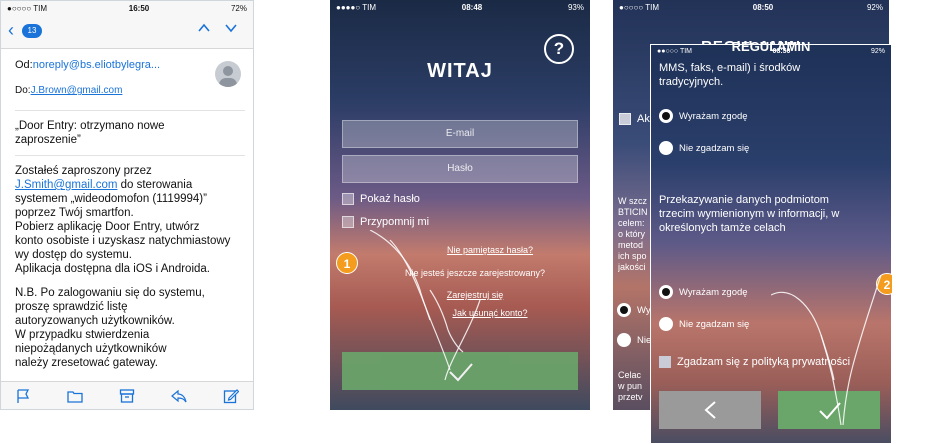  Describe the element at coordinates (112, 269) in the screenshot. I see `body-line: Aplikacja dostępna dla iOS i Androida.` at that location.